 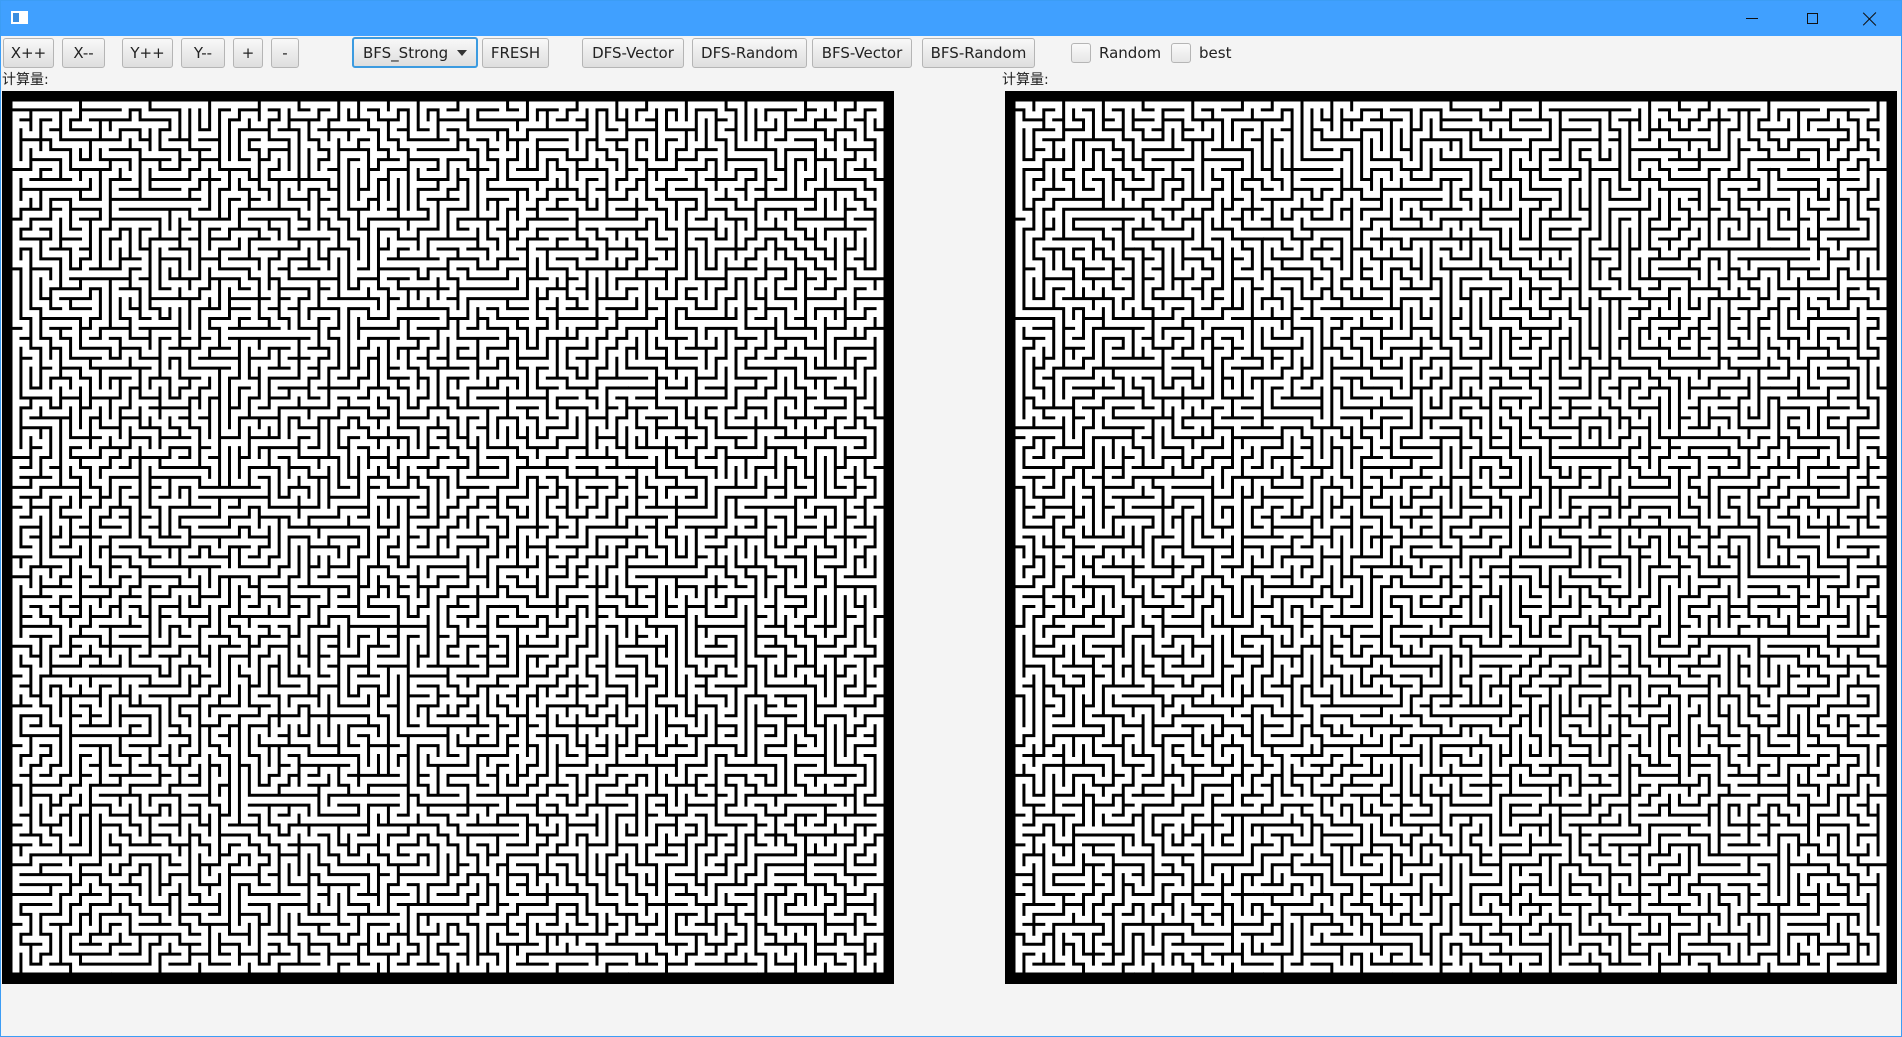 I want to click on close-icon, so click(x=1870, y=19).